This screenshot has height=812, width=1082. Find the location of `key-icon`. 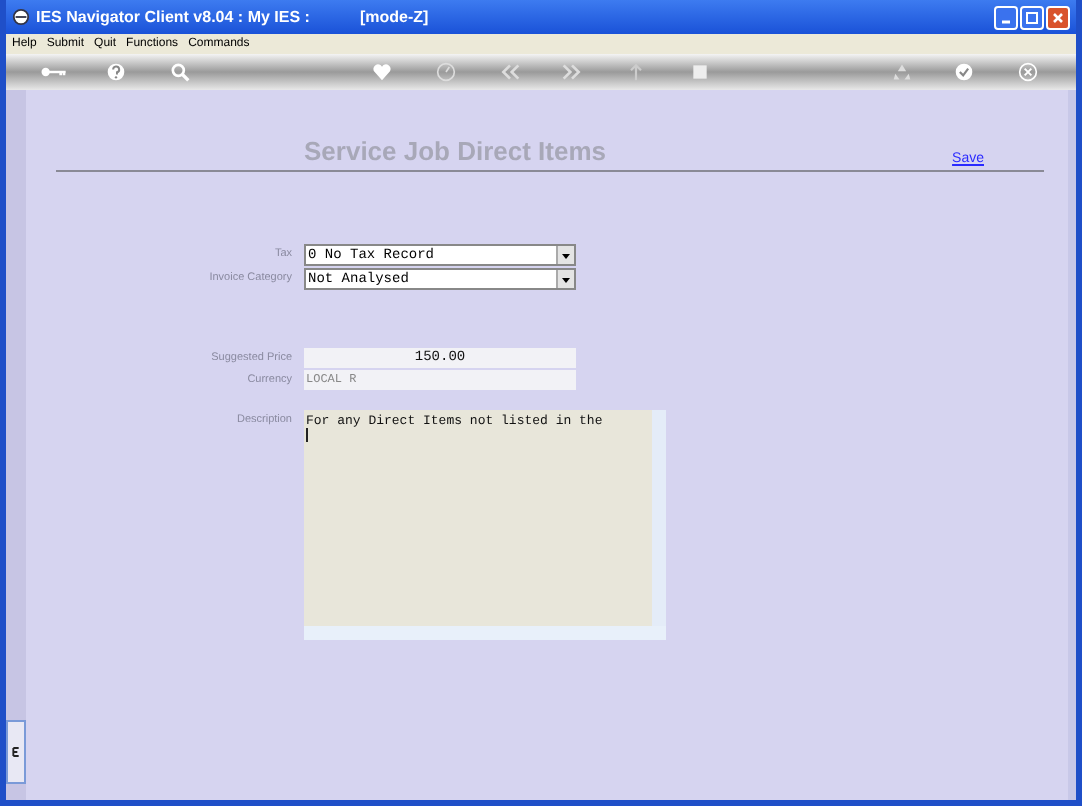

key-icon is located at coordinates (53, 72).